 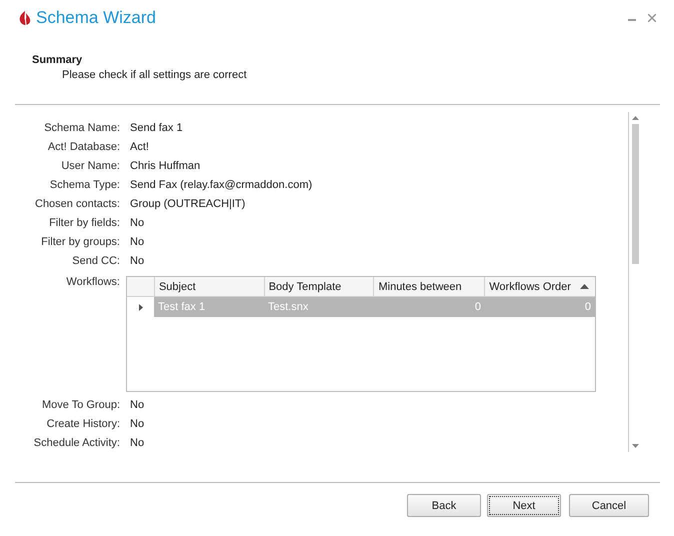 I want to click on next-button: Next, so click(x=524, y=505).